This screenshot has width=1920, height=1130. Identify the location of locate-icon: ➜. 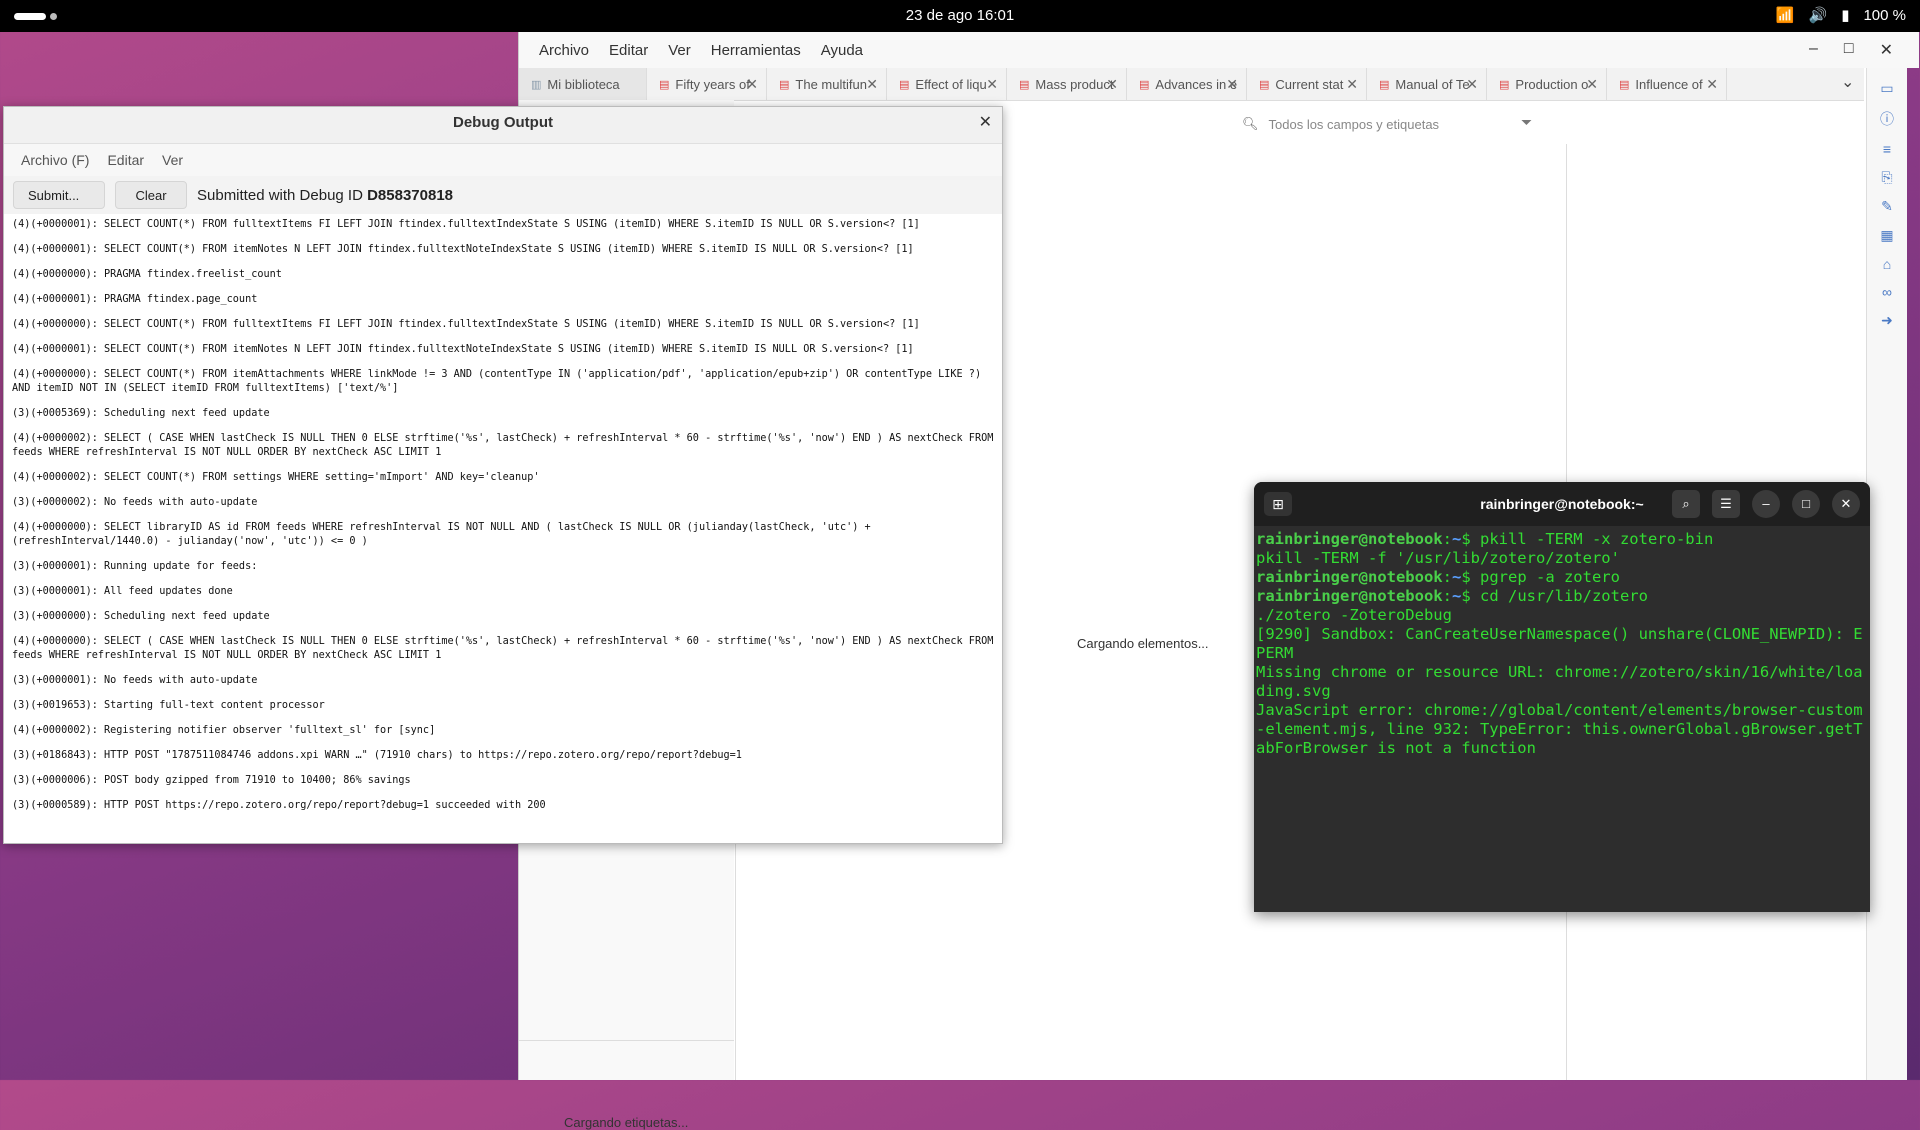
(1887, 320).